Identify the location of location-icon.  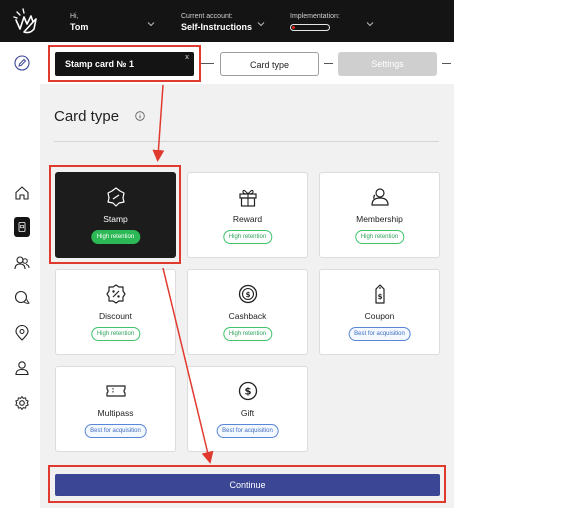
(22, 333).